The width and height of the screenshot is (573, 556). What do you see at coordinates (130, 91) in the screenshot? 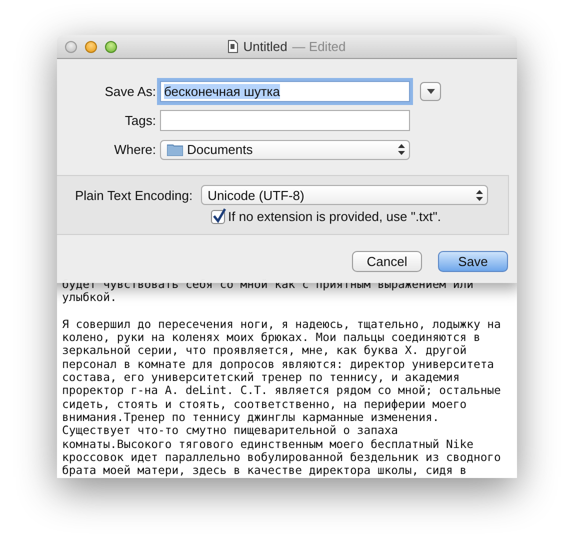
I see `save-as-label: Save As:` at bounding box center [130, 91].